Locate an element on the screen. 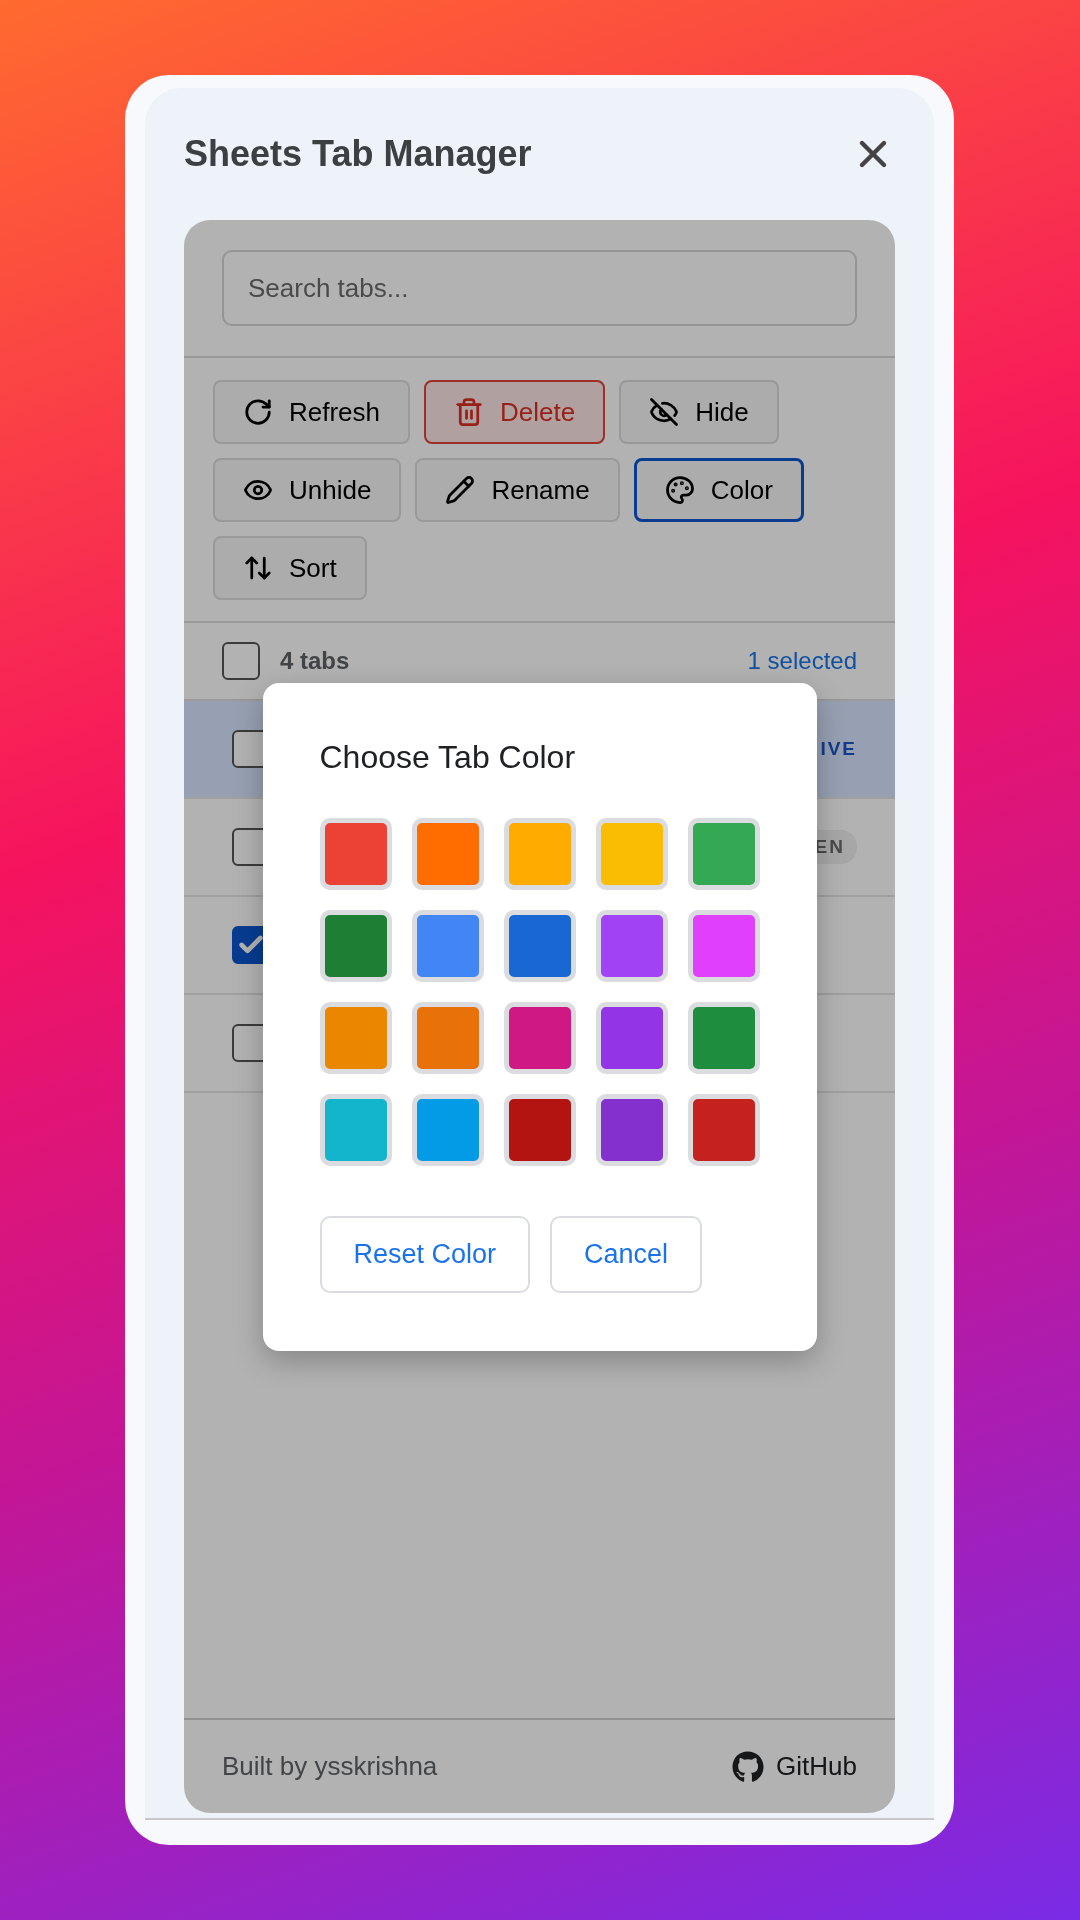 The height and width of the screenshot is (1920, 1080). hide-button: Hide is located at coordinates (699, 412).